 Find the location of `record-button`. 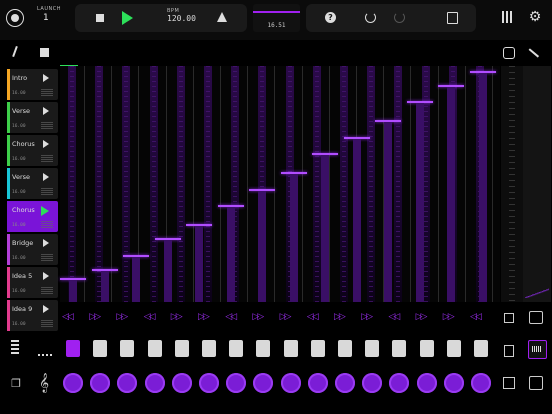

record-button is located at coordinates (15, 18).